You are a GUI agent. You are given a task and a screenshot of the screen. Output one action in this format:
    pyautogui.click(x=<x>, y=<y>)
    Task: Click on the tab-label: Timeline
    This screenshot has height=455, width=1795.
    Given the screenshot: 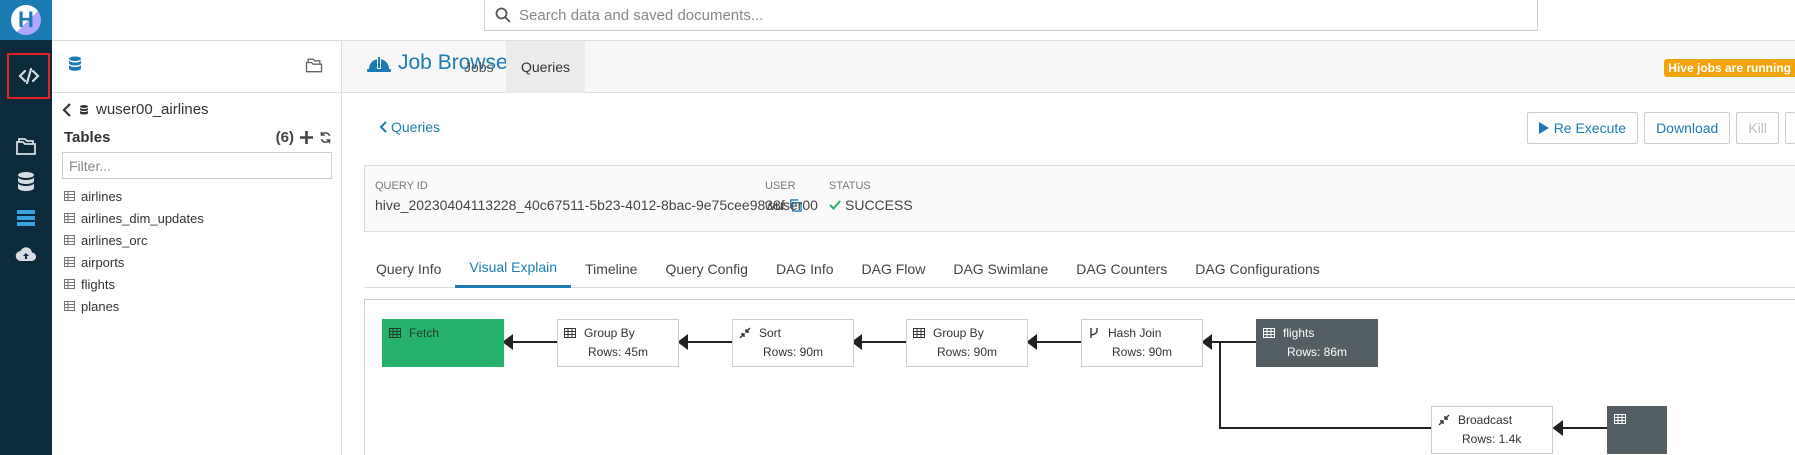 What is the action you would take?
    pyautogui.click(x=611, y=268)
    